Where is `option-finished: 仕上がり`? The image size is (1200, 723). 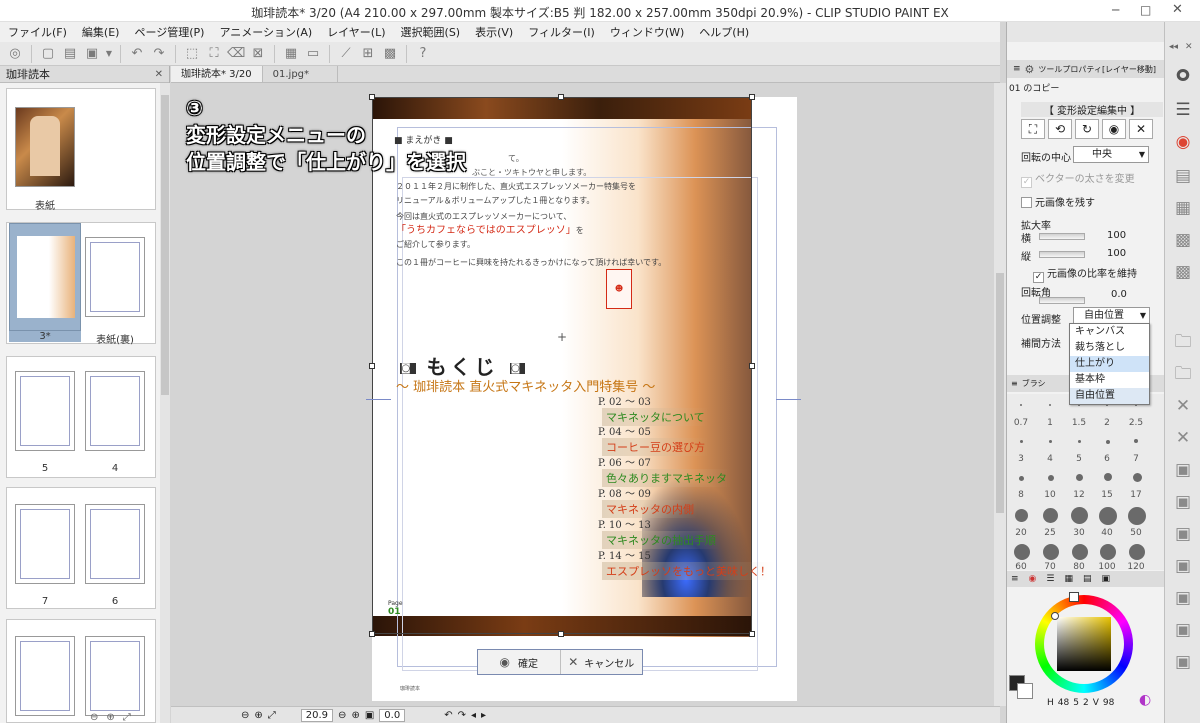
option-finished: 仕上がり is located at coordinates (1109, 364).